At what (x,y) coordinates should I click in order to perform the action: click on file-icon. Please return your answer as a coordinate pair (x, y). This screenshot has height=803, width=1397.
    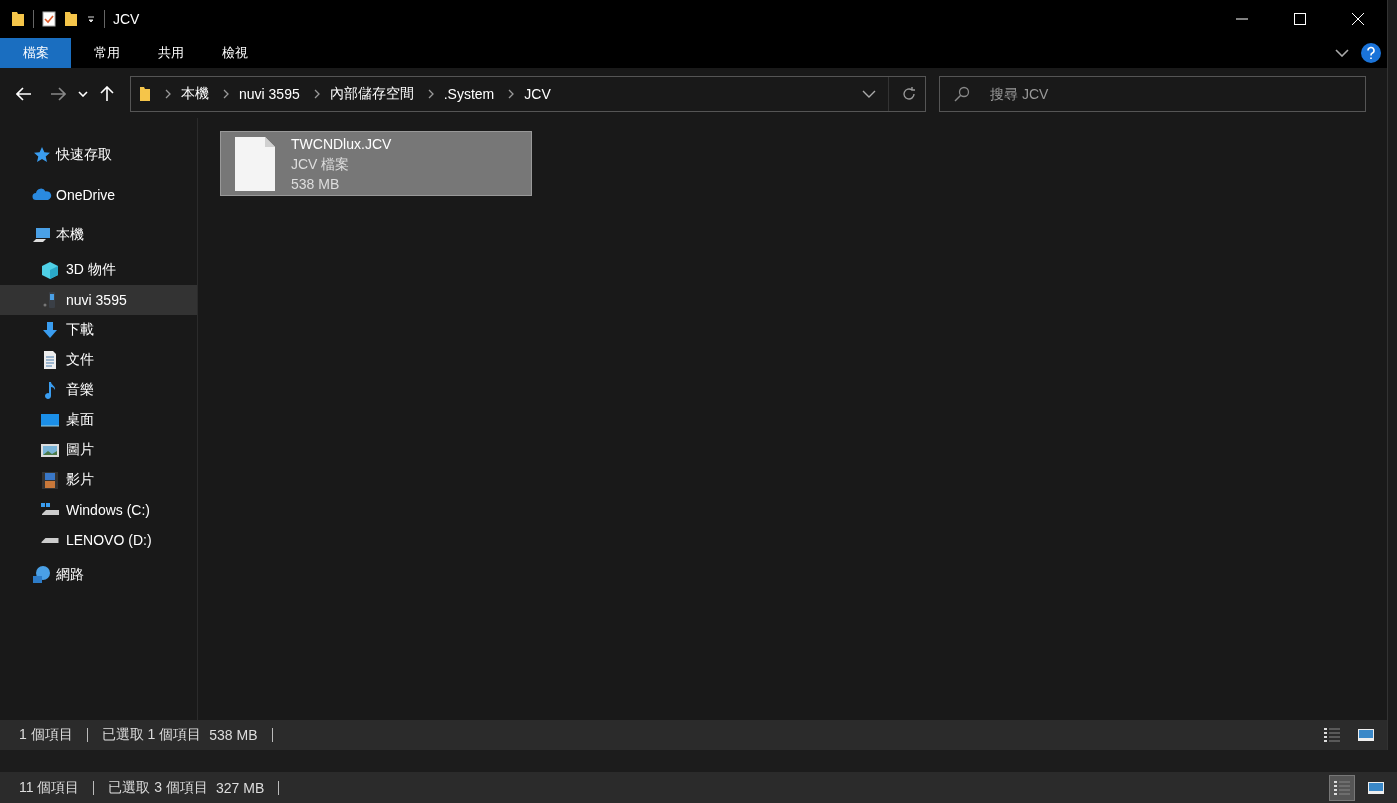
    Looking at the image, I should click on (255, 163).